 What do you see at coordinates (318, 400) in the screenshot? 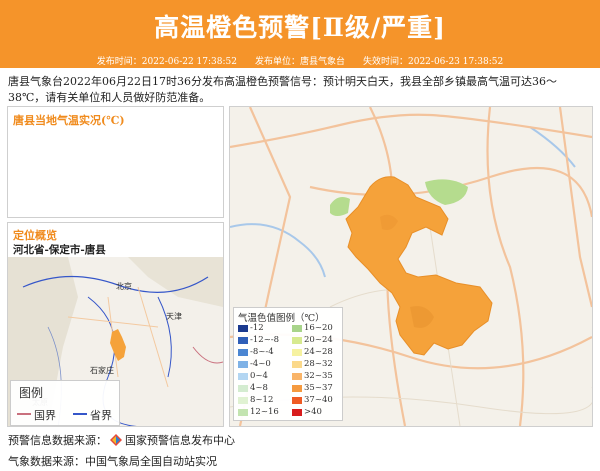
I see `legend-label: 37~40` at bounding box center [318, 400].